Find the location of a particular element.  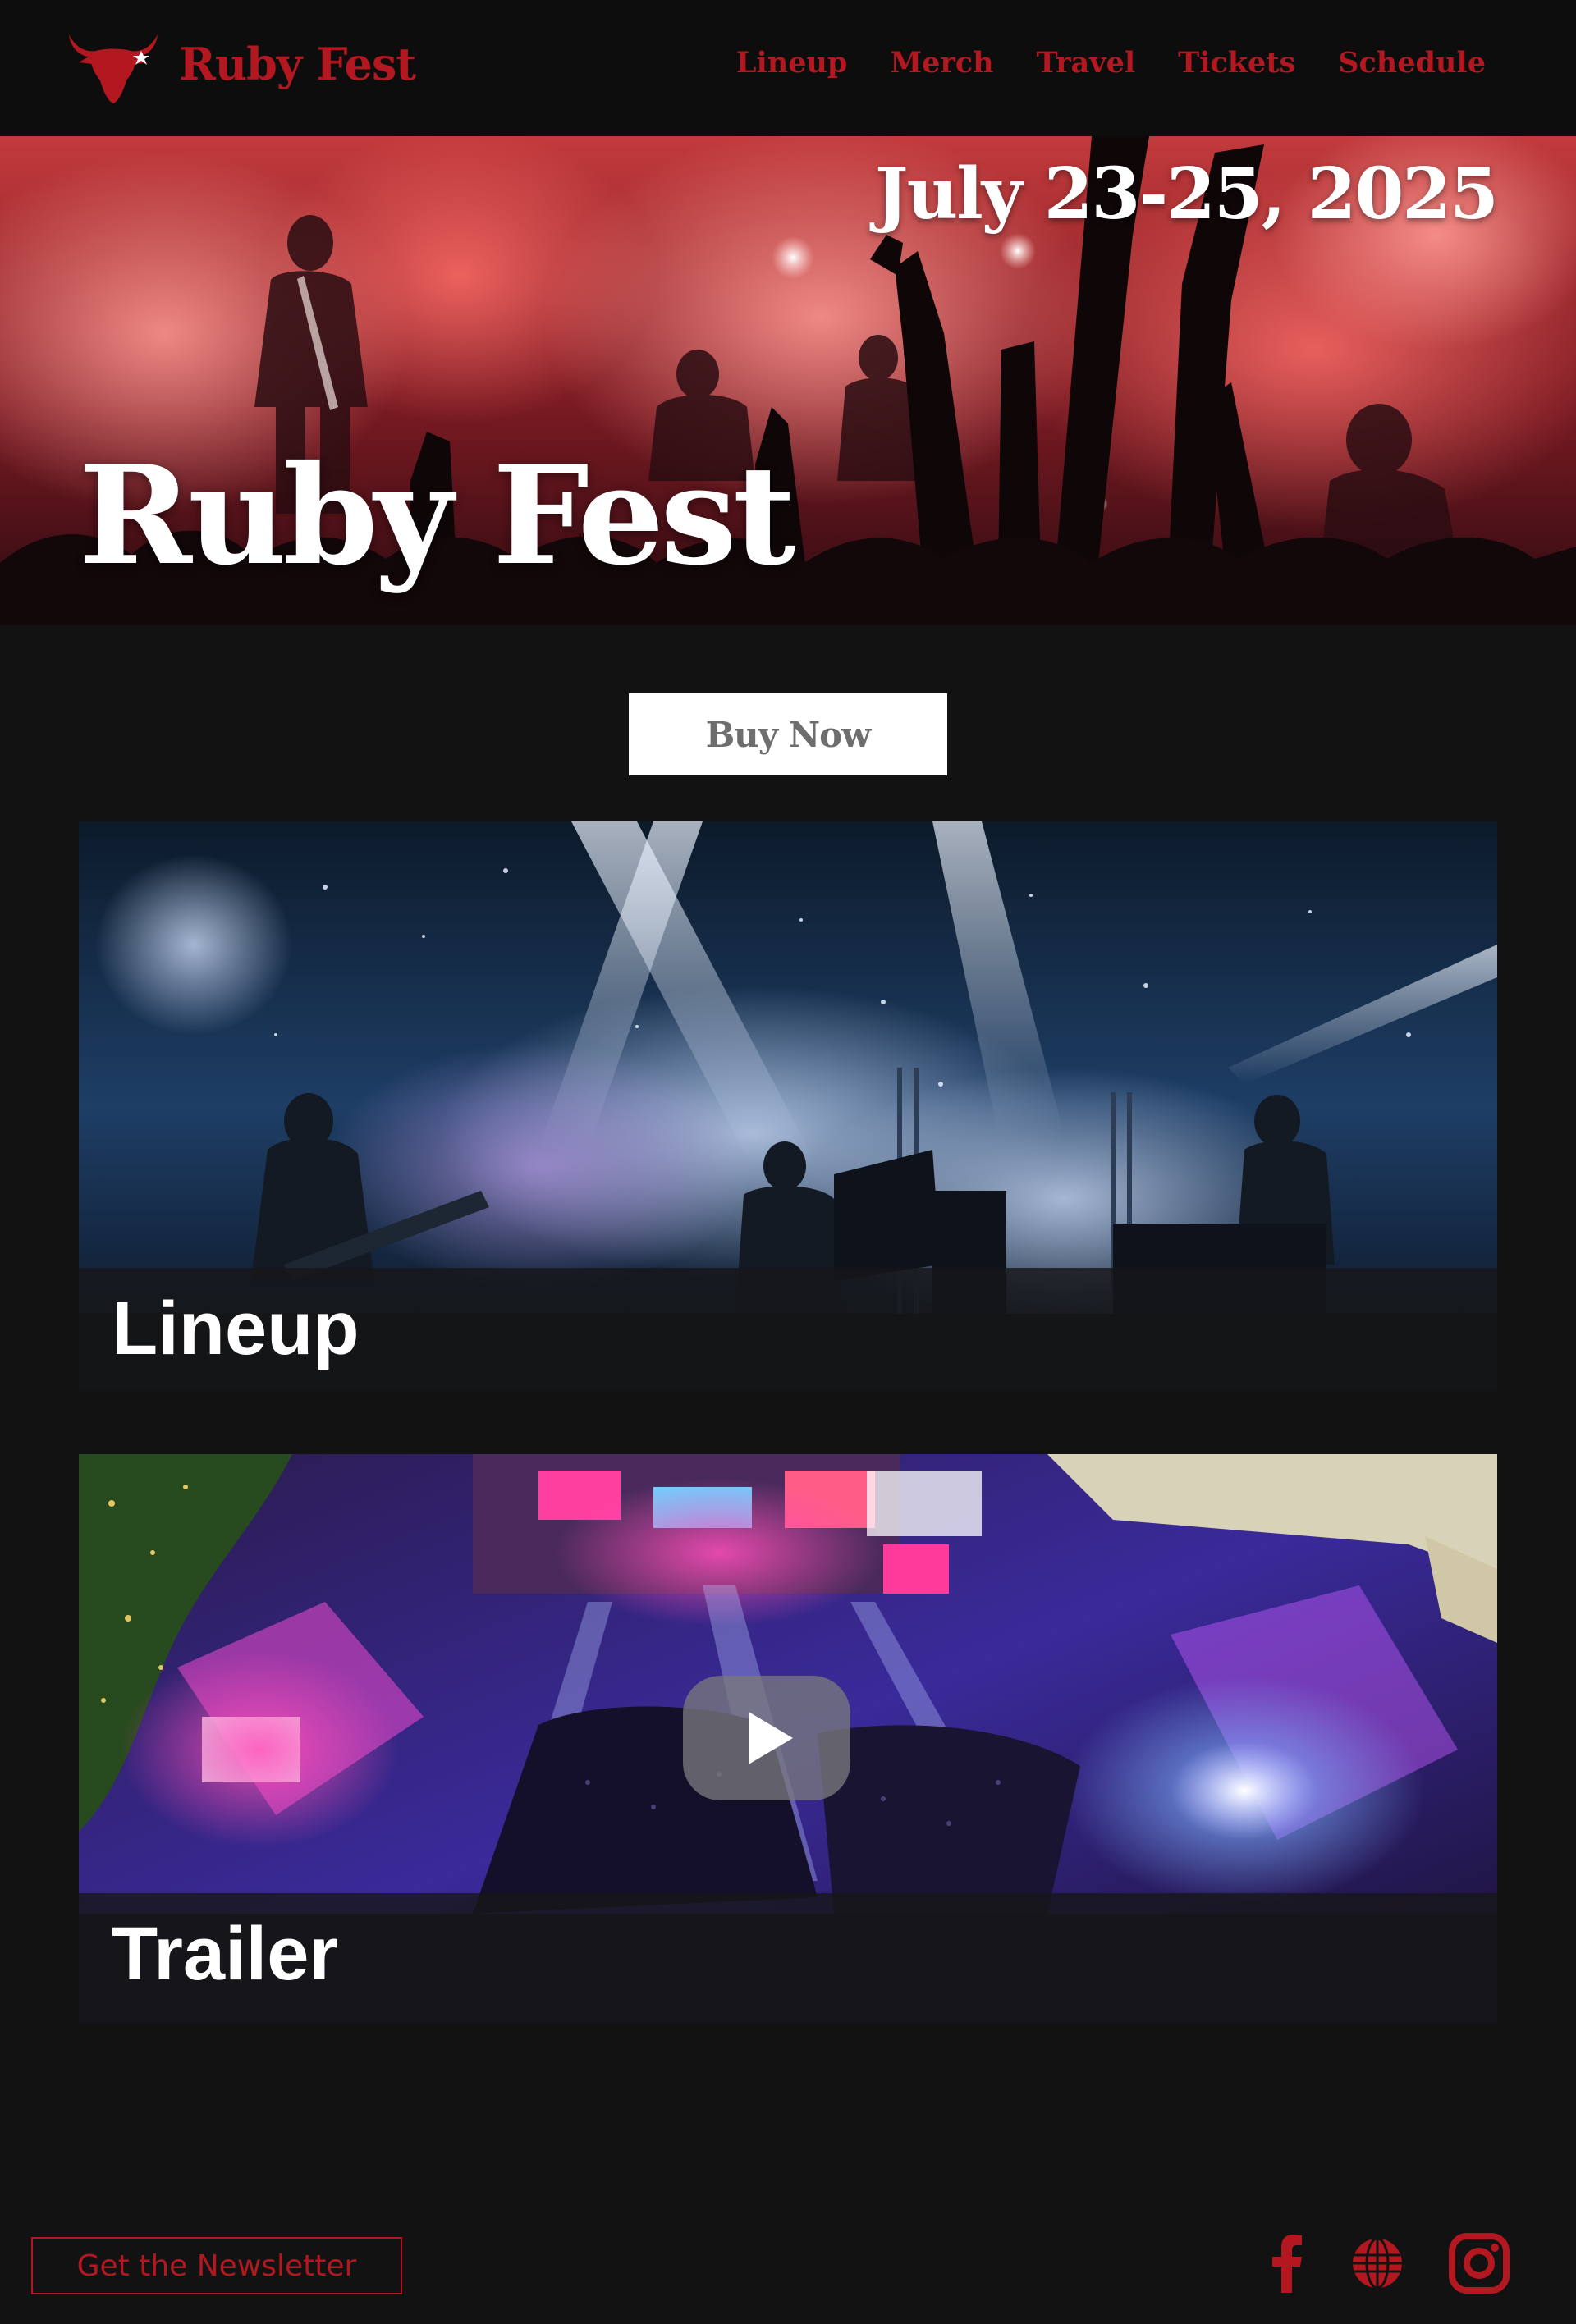

brand-name: Ruby Fest is located at coordinates (297, 64).